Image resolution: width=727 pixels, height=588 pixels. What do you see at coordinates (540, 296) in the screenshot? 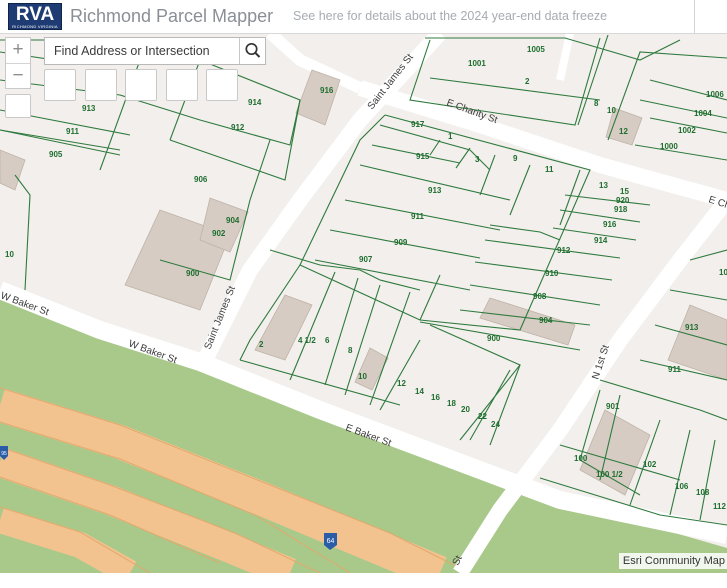
I see `parcel-label: 908` at bounding box center [540, 296].